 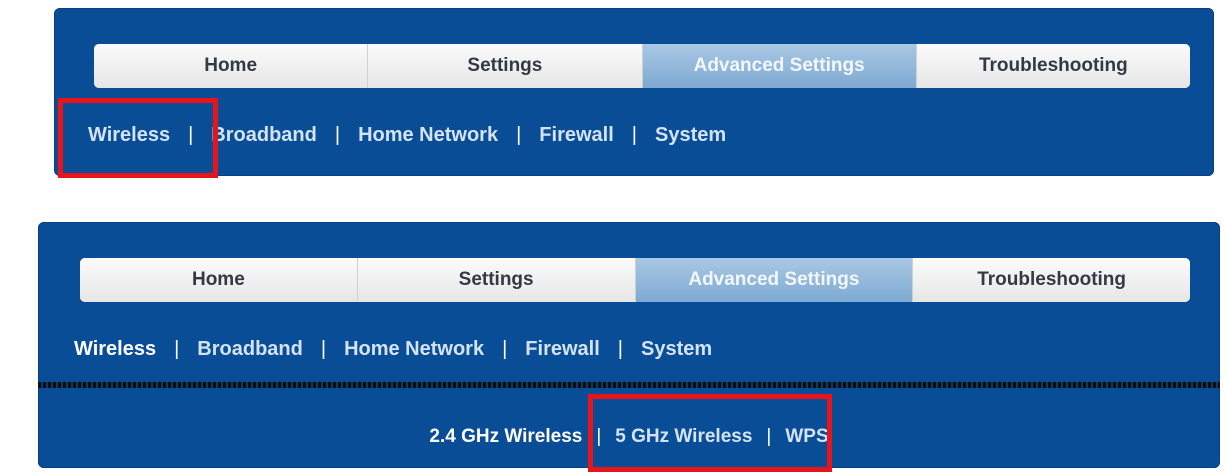 I want to click on wireless-link-5ghz: 5 GHz Wireless, so click(x=683, y=437).